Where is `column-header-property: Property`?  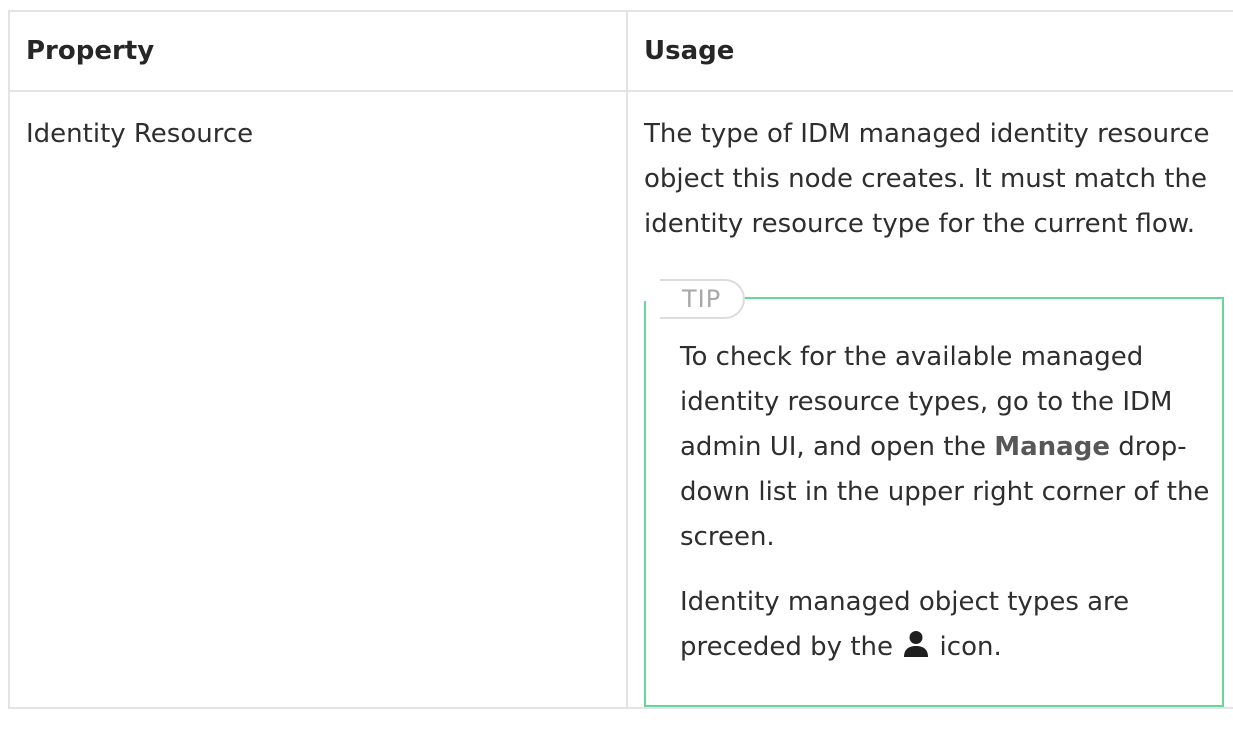 column-header-property: Property is located at coordinates (318, 51).